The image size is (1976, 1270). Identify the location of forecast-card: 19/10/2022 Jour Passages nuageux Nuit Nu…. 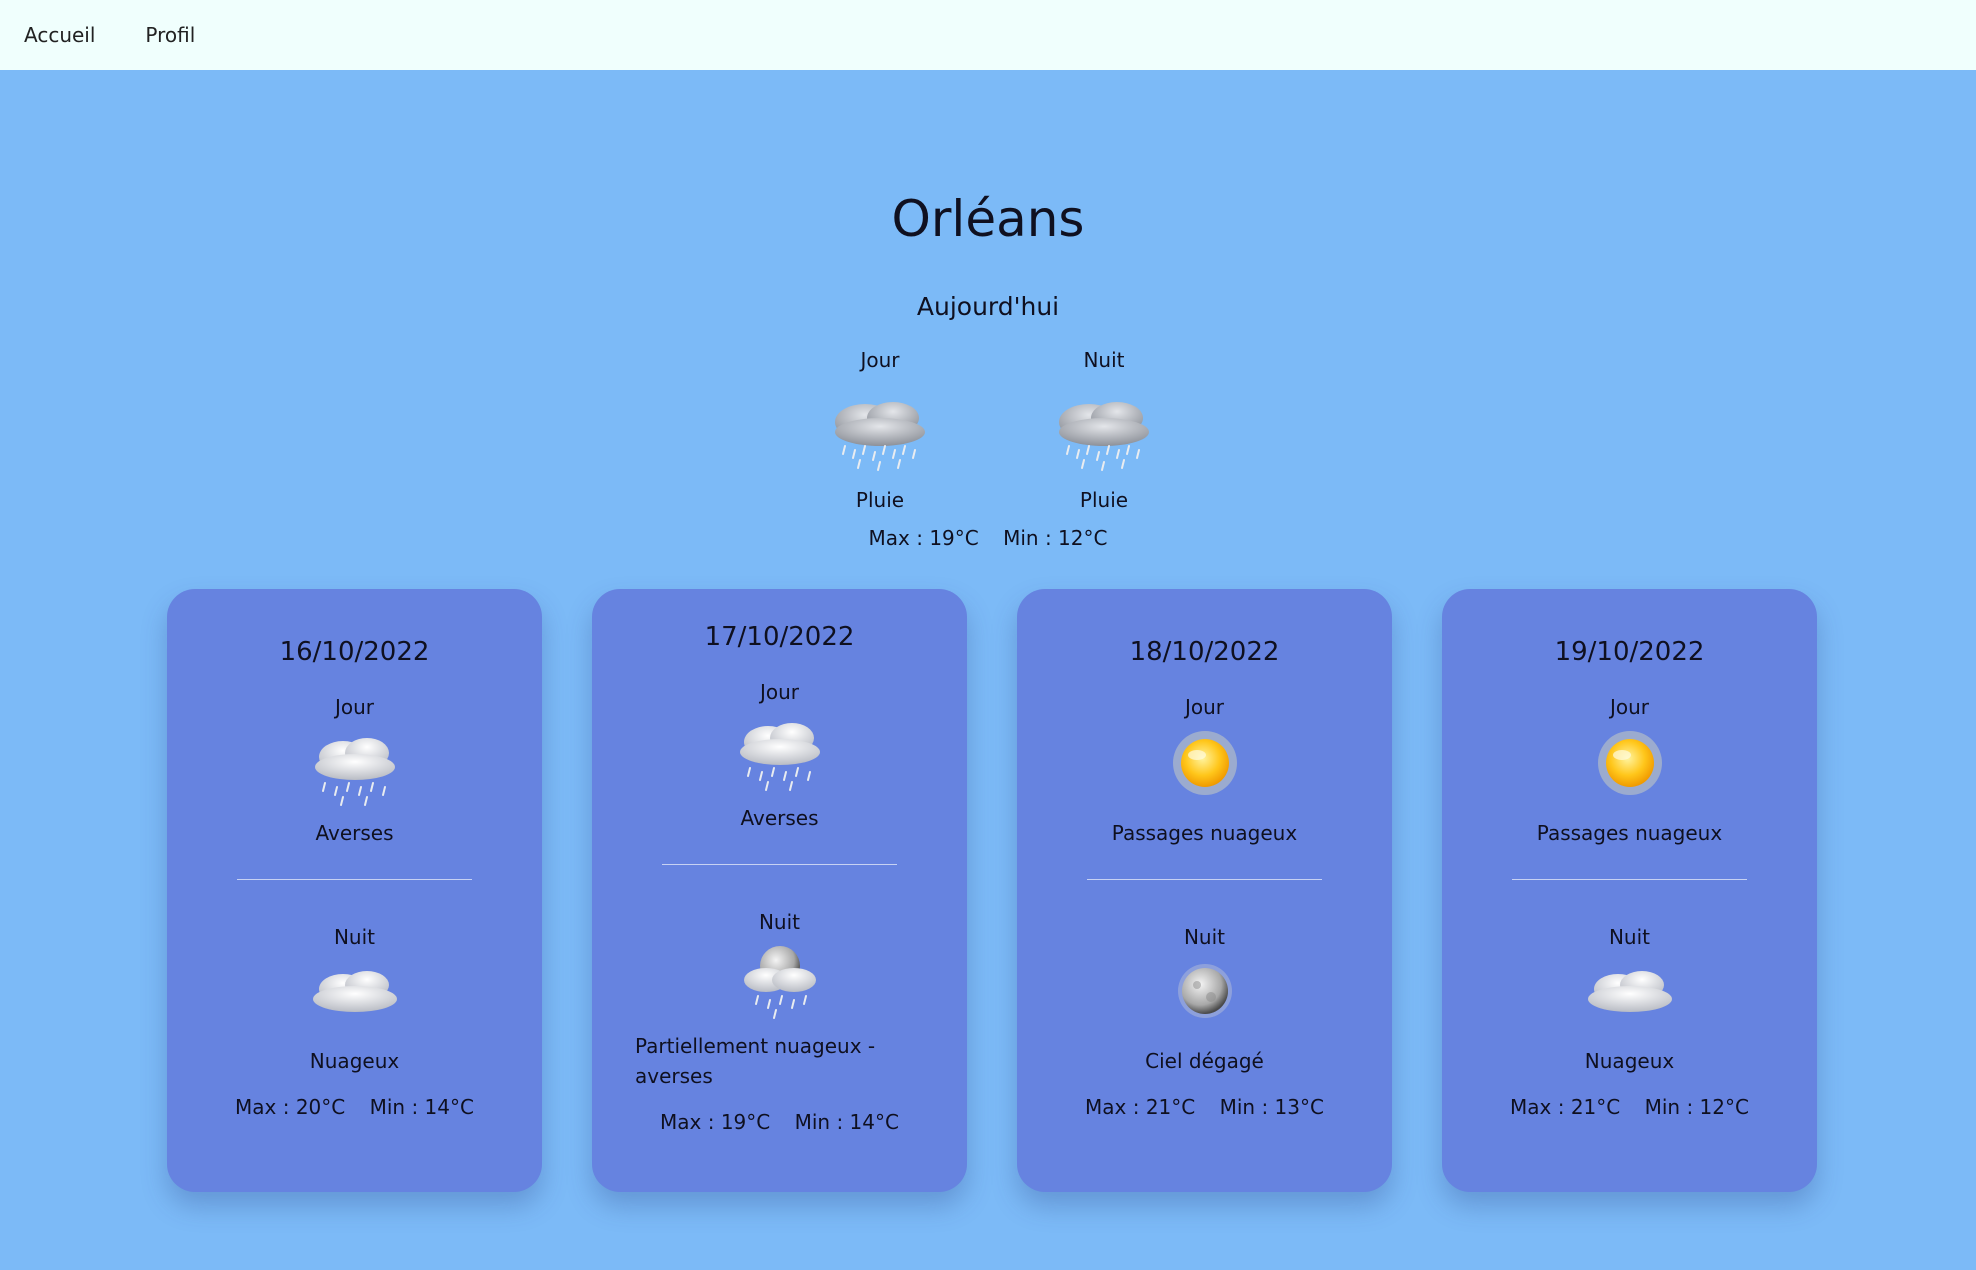
(1629, 890).